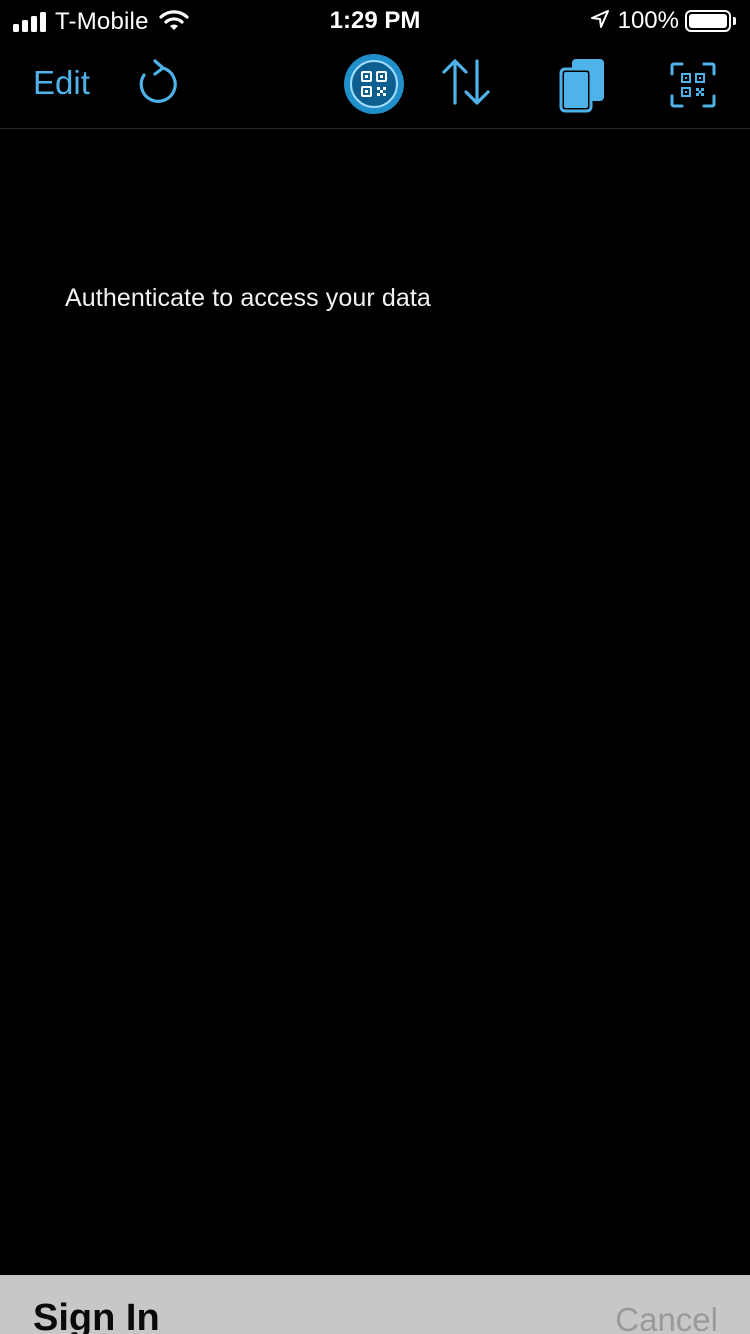  What do you see at coordinates (582, 85) in the screenshot?
I see `copy-icon` at bounding box center [582, 85].